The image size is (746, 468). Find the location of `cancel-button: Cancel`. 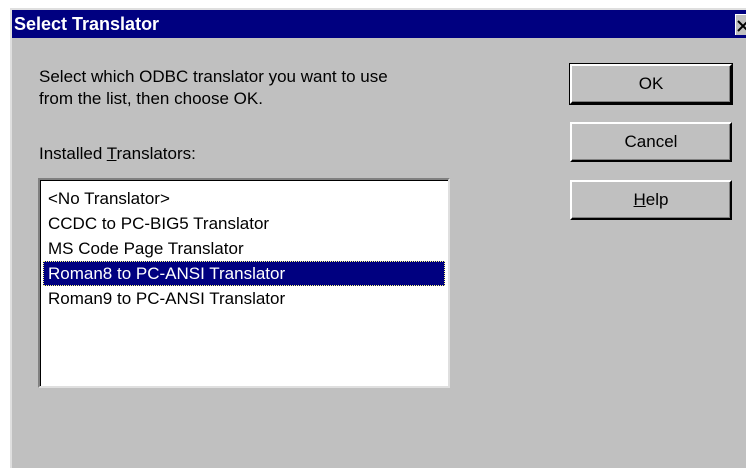

cancel-button: Cancel is located at coordinates (651, 142).